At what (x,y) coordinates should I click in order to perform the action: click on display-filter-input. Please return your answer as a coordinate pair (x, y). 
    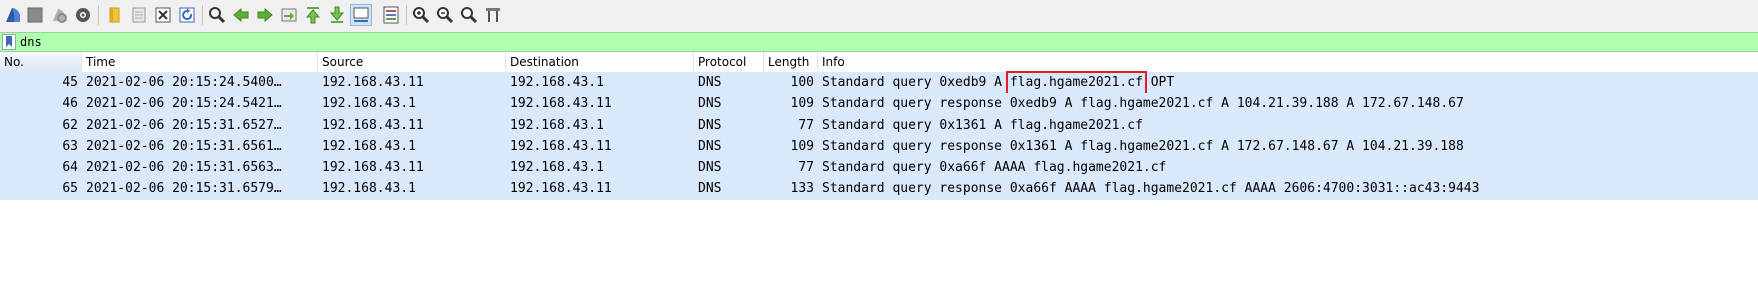
    Looking at the image, I should click on (885, 42).